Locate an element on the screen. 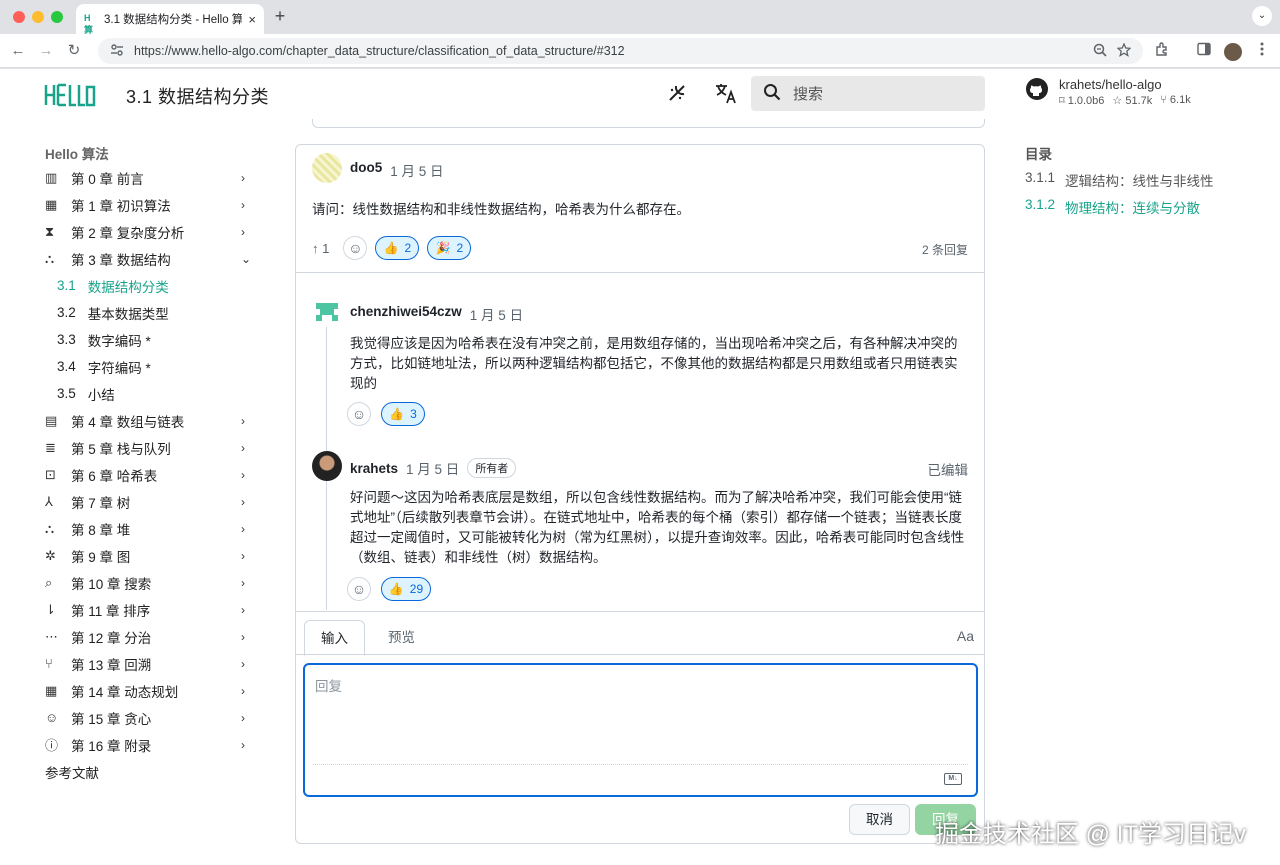 This screenshot has width=1280, height=865. minimize-window-icon is located at coordinates (38, 17).